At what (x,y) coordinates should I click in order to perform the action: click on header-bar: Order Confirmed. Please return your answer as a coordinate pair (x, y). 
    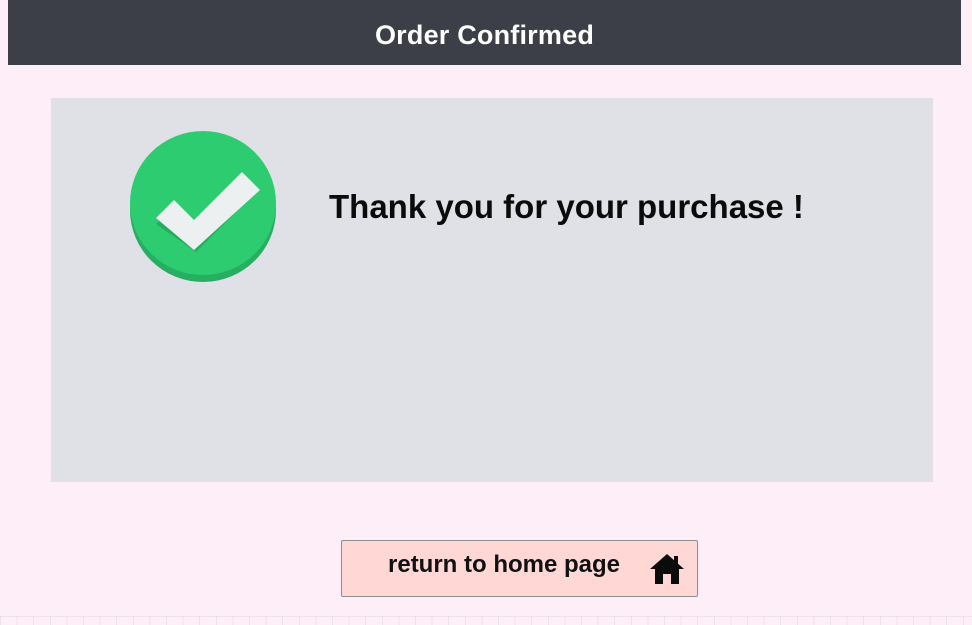
    Looking at the image, I should click on (484, 32).